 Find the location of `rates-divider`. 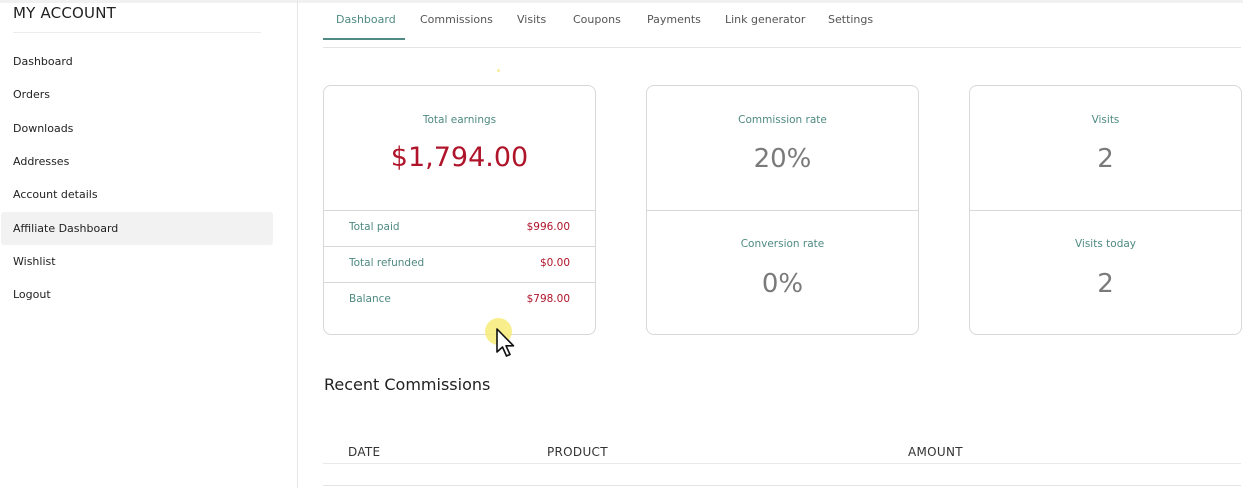

rates-divider is located at coordinates (782, 210).